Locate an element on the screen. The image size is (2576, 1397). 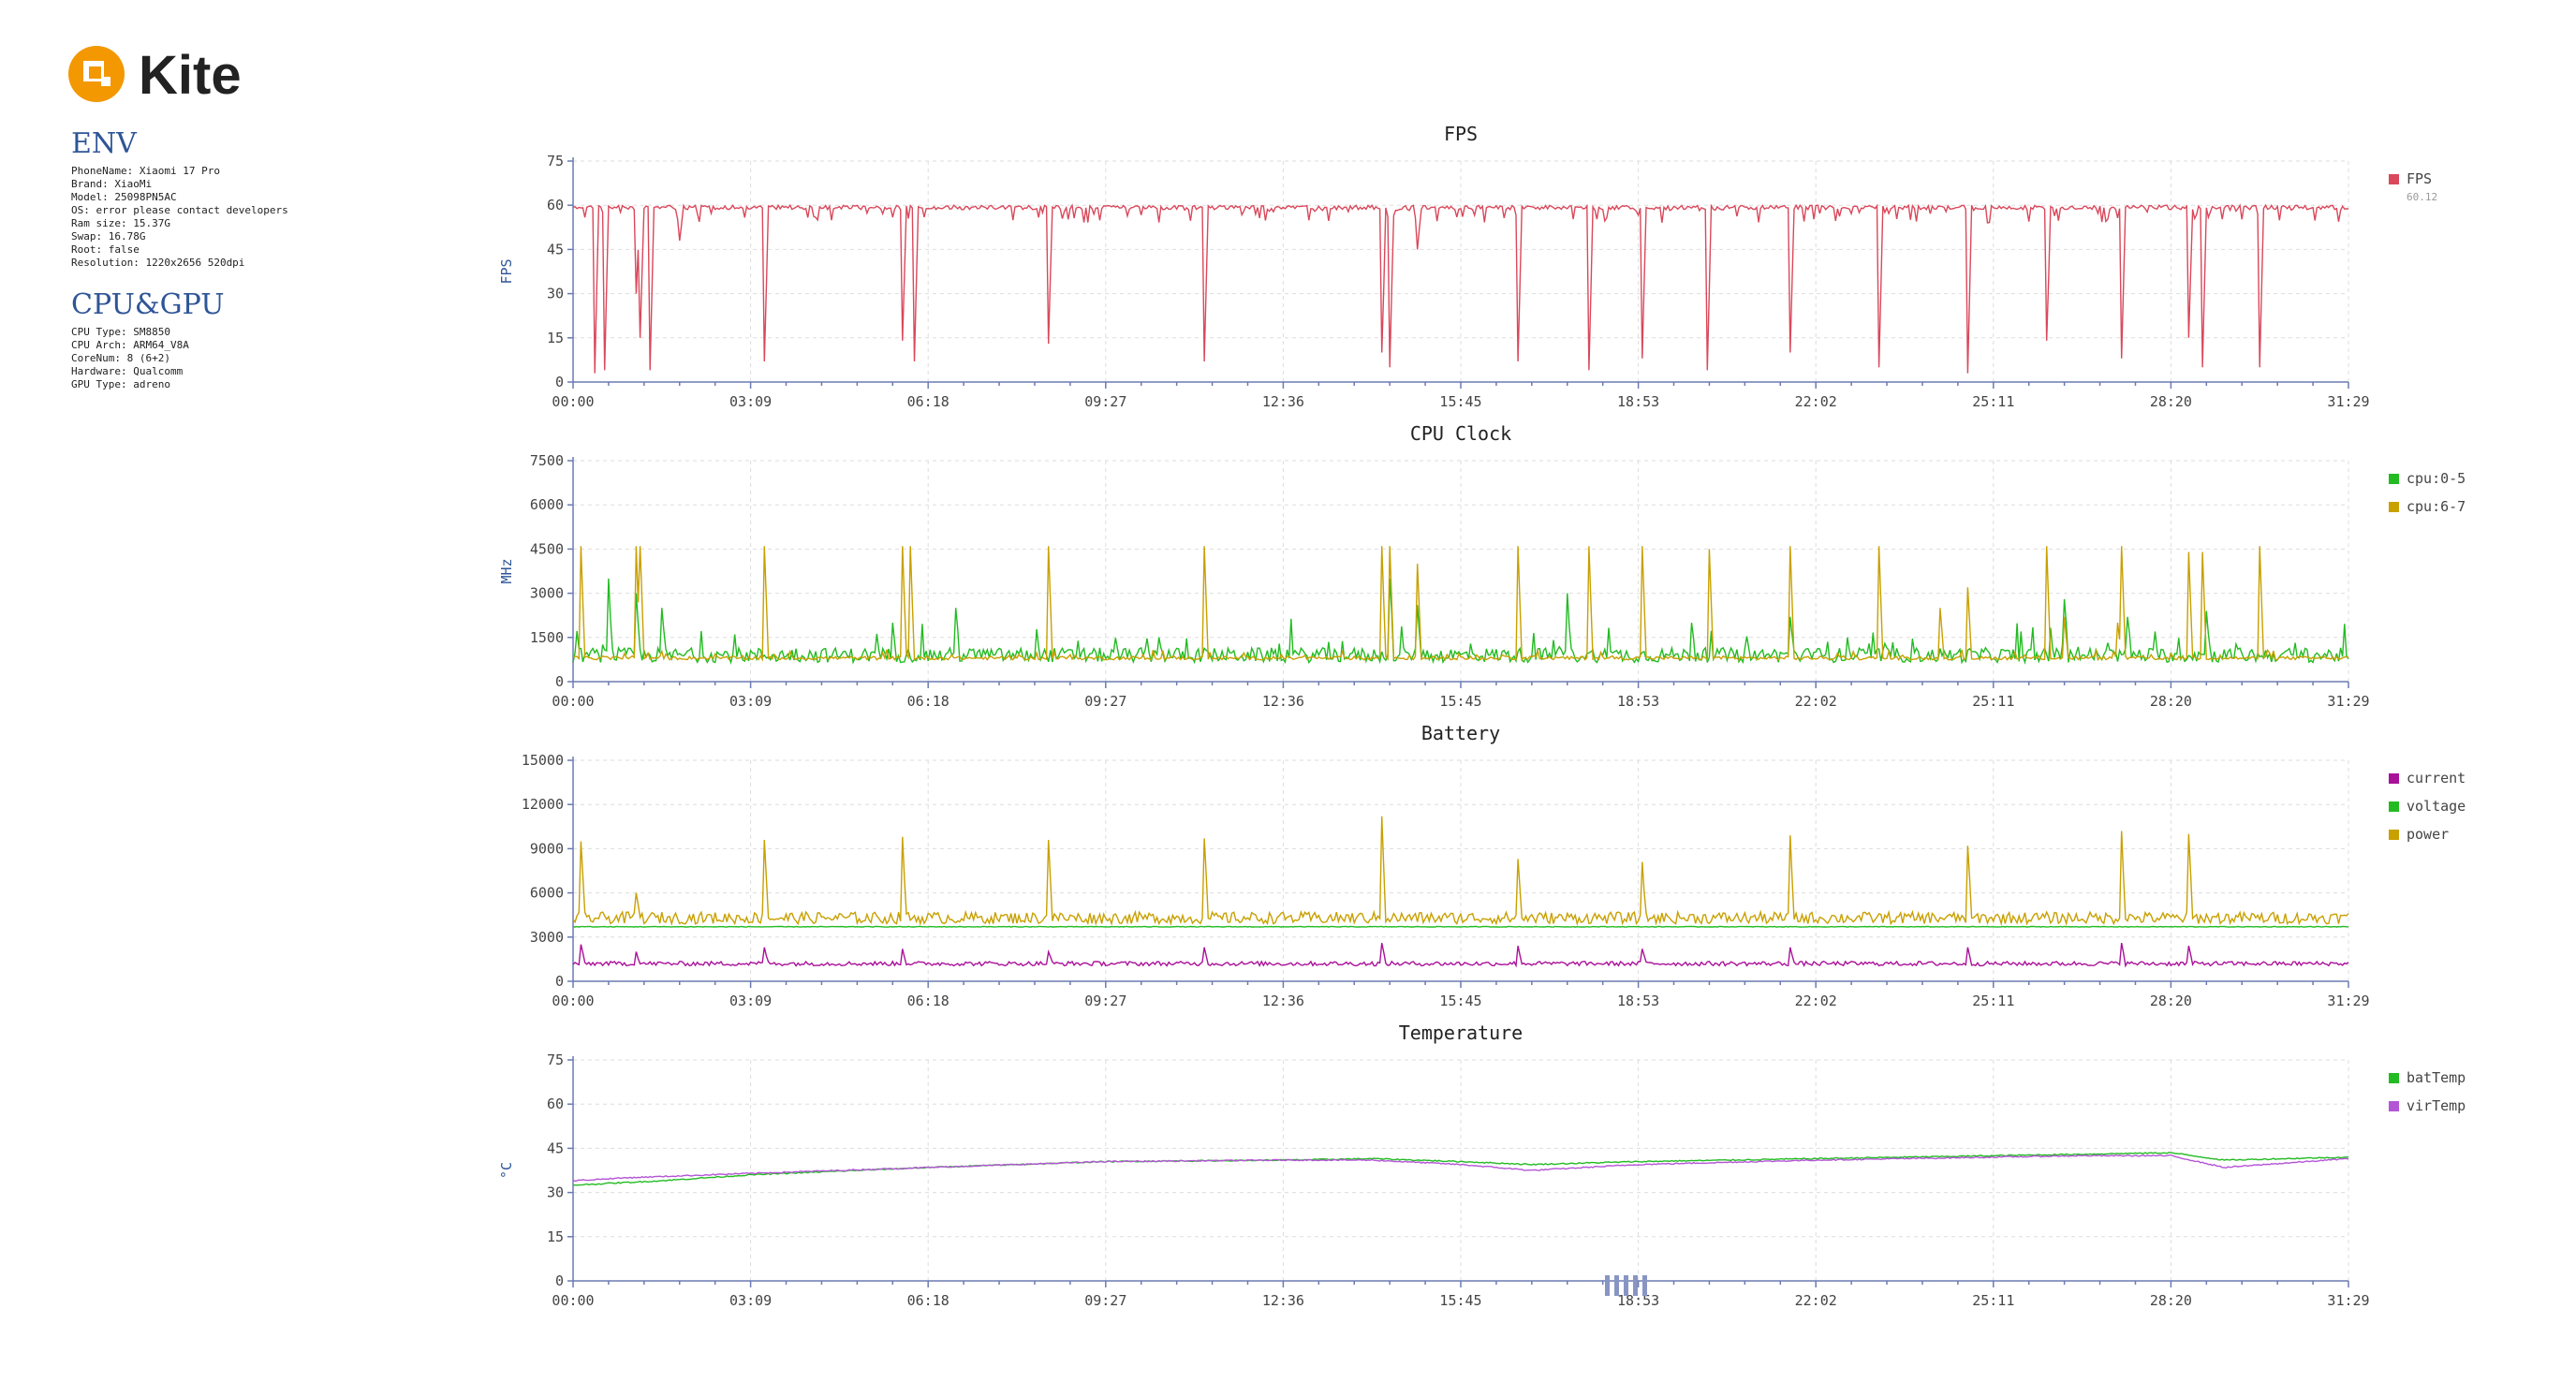
series-line-current is located at coordinates (1460, 955).